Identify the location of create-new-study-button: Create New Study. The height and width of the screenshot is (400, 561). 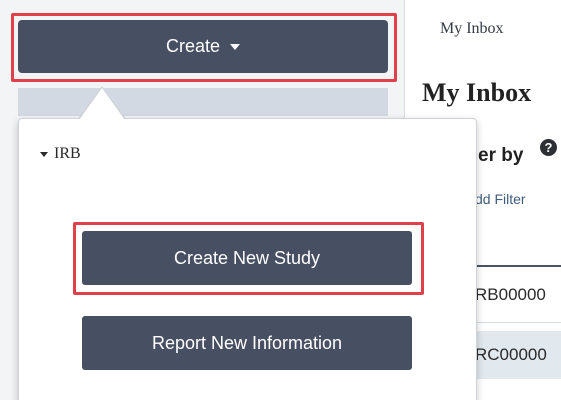
(247, 258).